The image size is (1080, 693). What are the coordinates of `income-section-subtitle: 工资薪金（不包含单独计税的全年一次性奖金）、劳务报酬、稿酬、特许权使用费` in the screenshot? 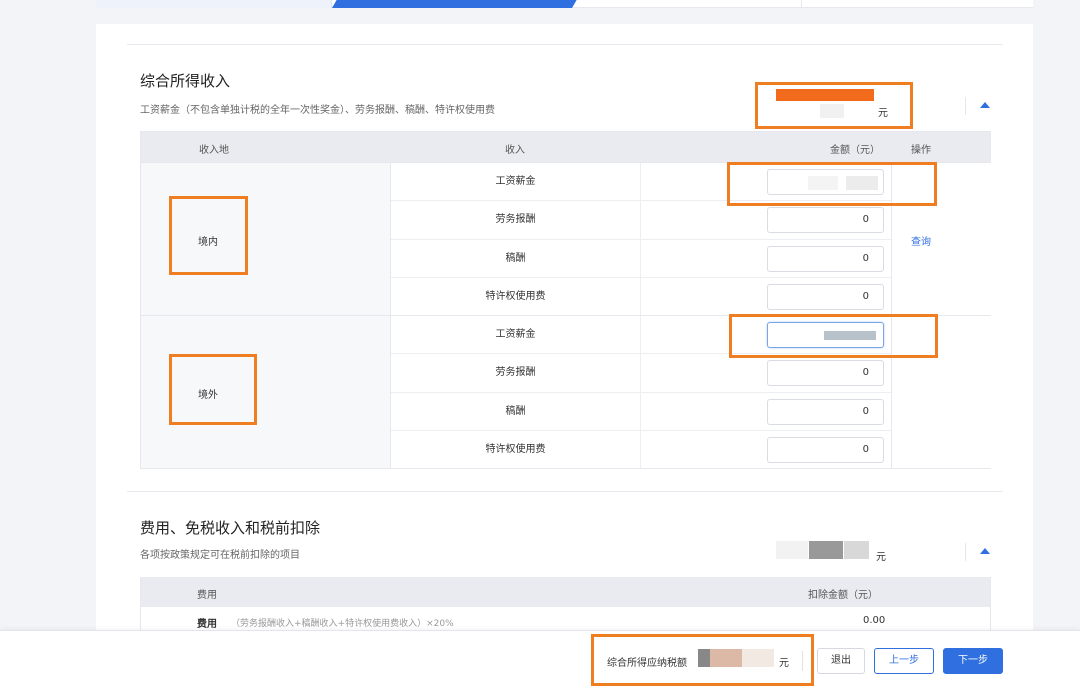 It's located at (317, 110).